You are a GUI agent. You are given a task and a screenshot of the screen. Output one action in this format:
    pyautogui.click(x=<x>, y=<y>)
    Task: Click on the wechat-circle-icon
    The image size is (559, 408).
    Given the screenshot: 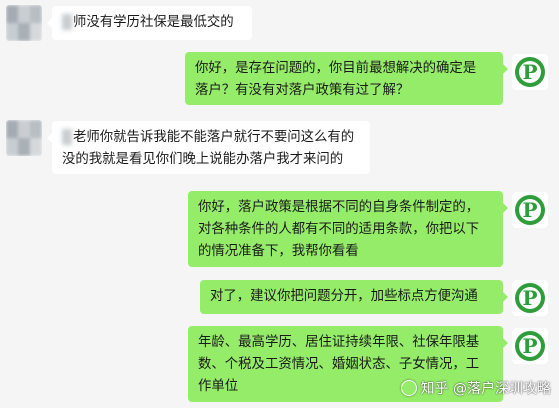 What is the action you would take?
    pyautogui.click(x=408, y=388)
    